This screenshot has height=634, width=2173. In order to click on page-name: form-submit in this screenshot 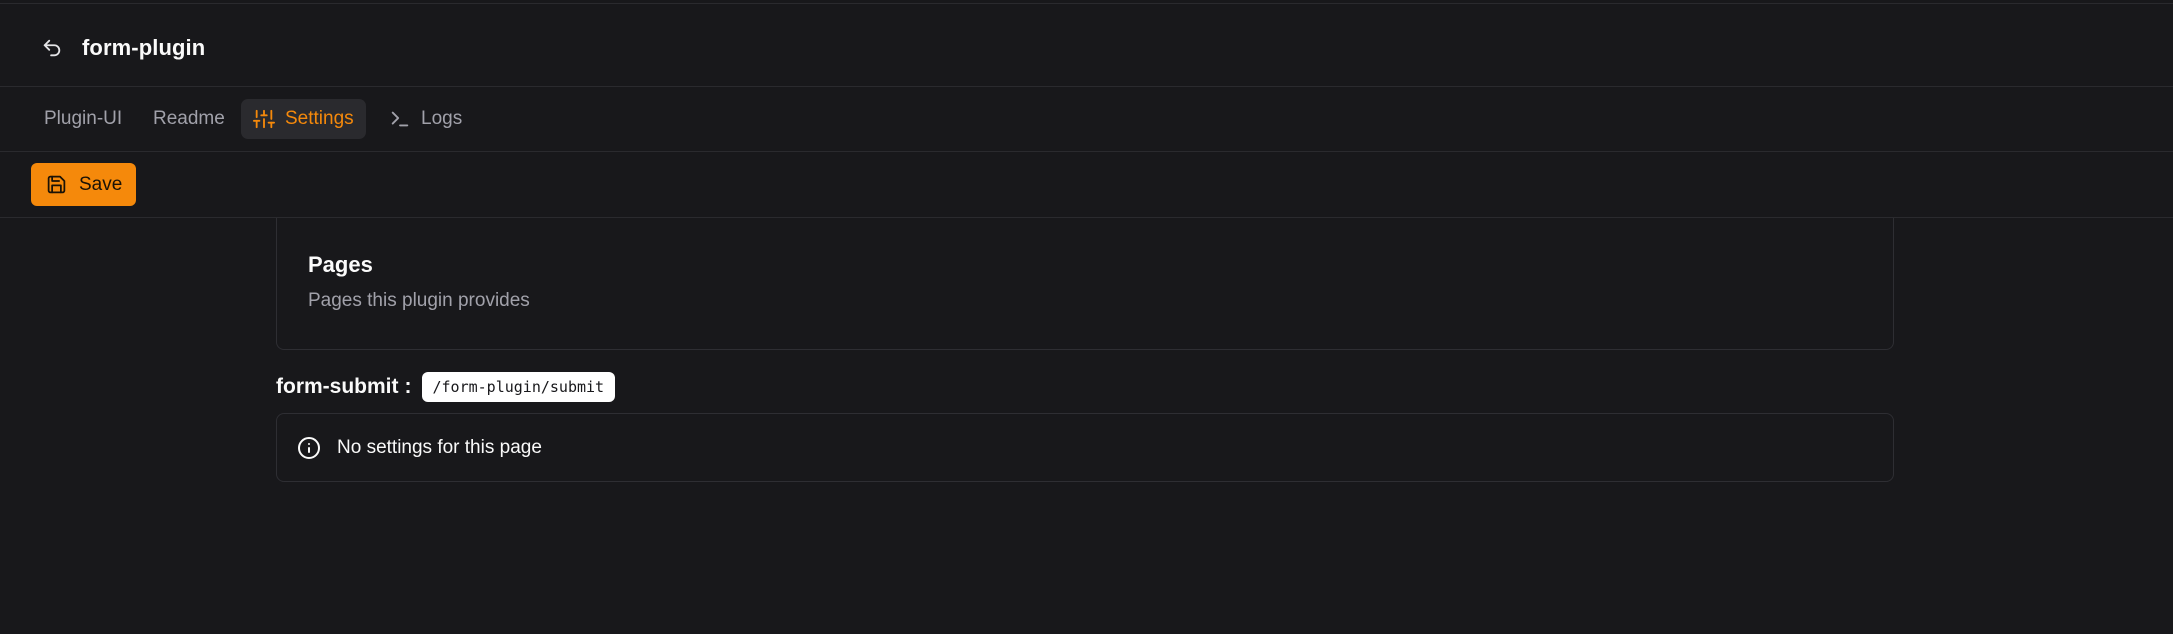, I will do `click(337, 386)`.